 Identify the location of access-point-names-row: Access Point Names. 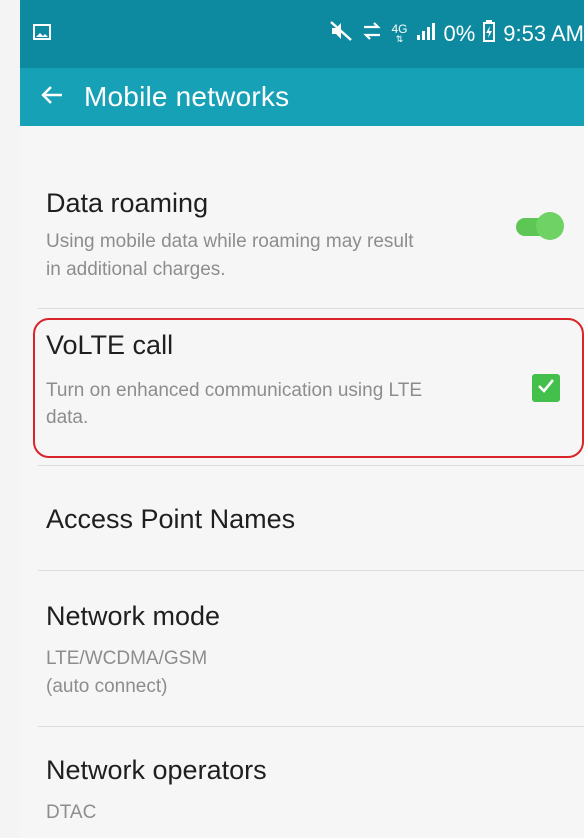
(302, 518).